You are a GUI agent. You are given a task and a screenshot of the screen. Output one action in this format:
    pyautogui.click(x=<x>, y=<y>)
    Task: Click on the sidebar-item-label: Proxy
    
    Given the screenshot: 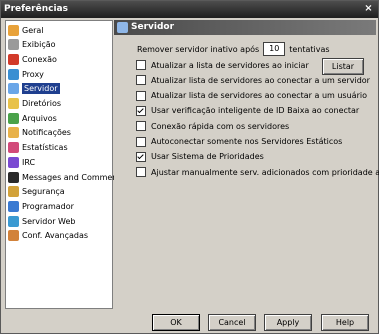 What is the action you would take?
    pyautogui.click(x=33, y=74)
    